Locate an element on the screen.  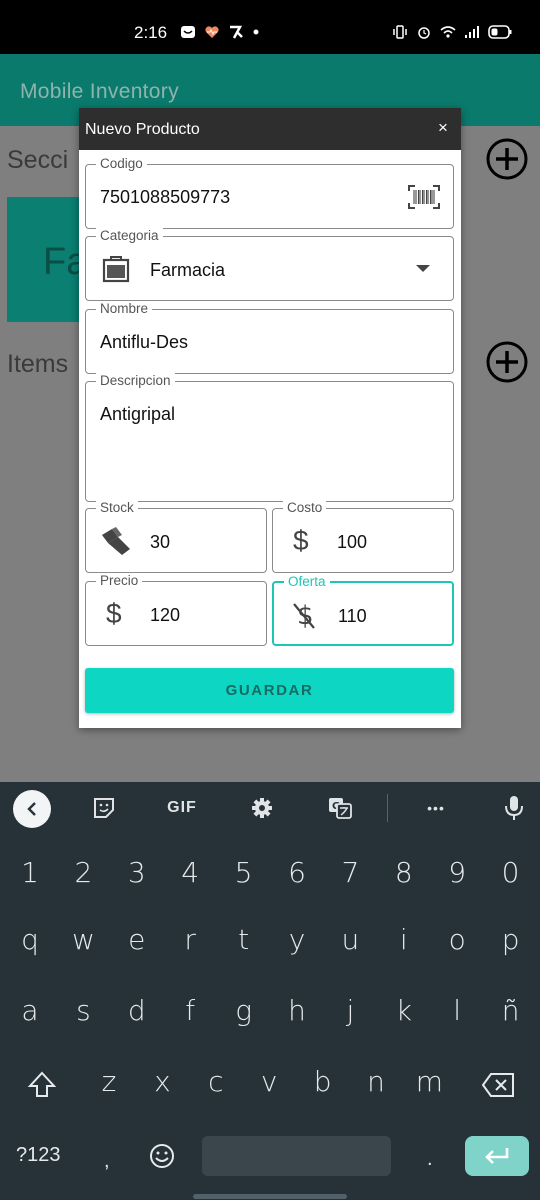
oferta-label: Oferta is located at coordinates (307, 581).